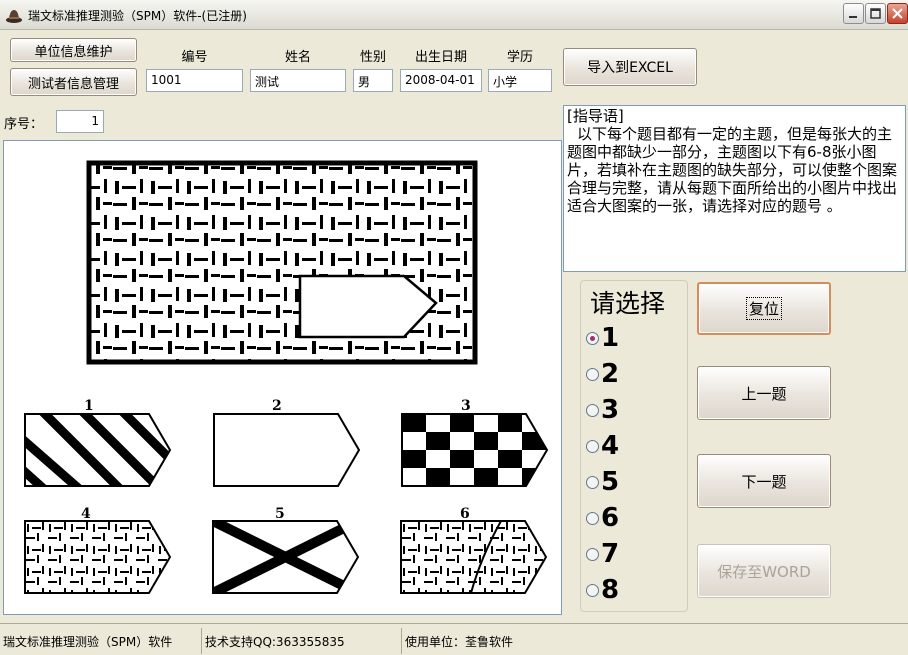  I want to click on radio-checked-icon, so click(592, 338).